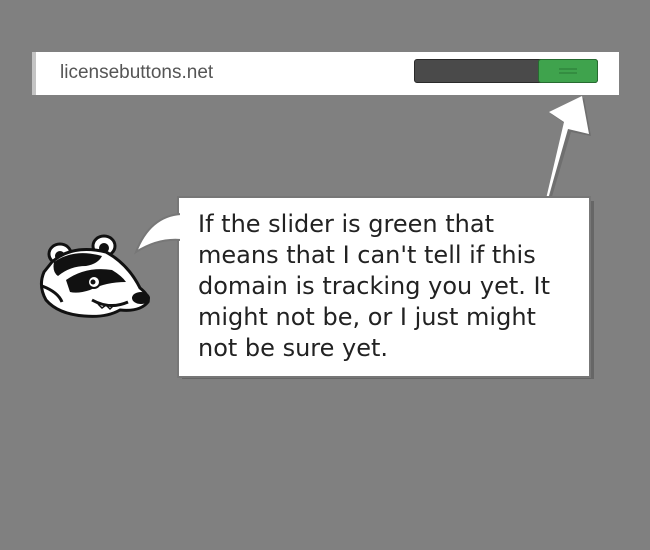 This screenshot has width=650, height=550. Describe the element at coordinates (94, 276) in the screenshot. I see `badger-icon` at that location.